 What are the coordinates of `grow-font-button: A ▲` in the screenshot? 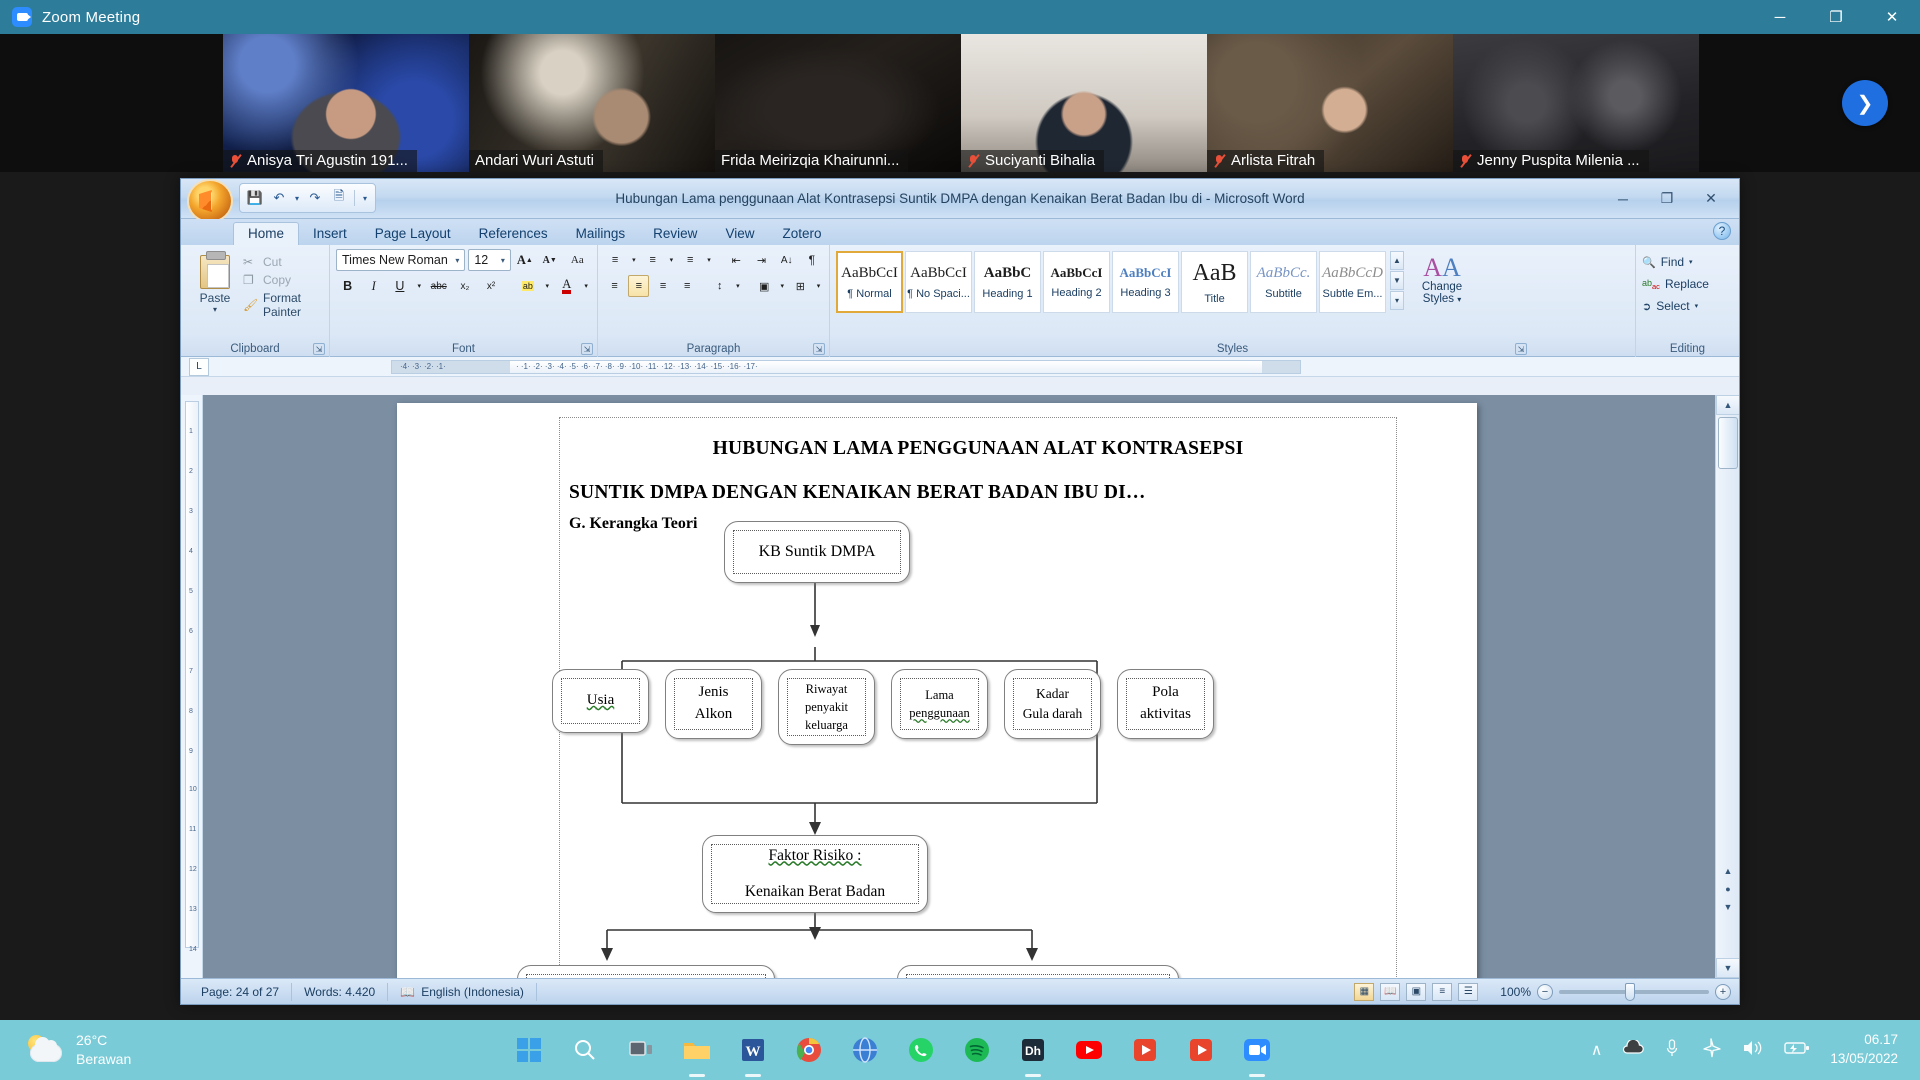 It's located at (525, 260).